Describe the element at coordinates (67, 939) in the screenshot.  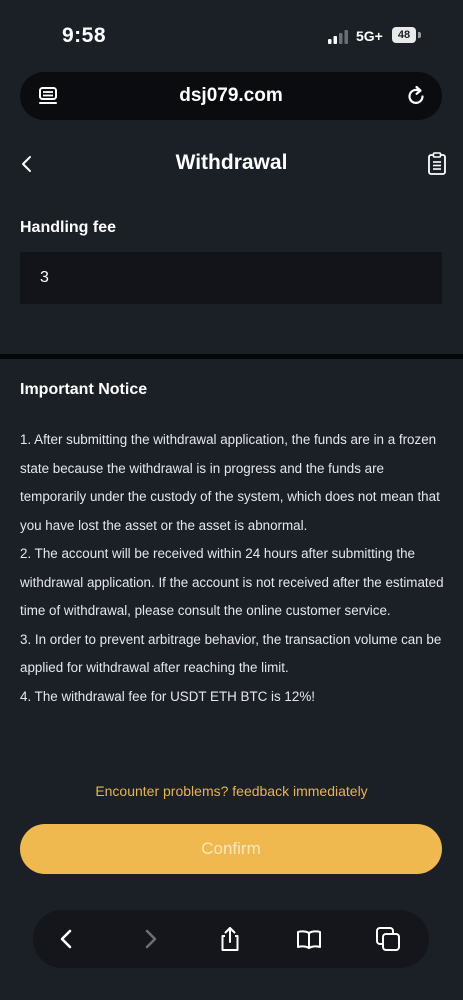
I see `back-icon` at that location.